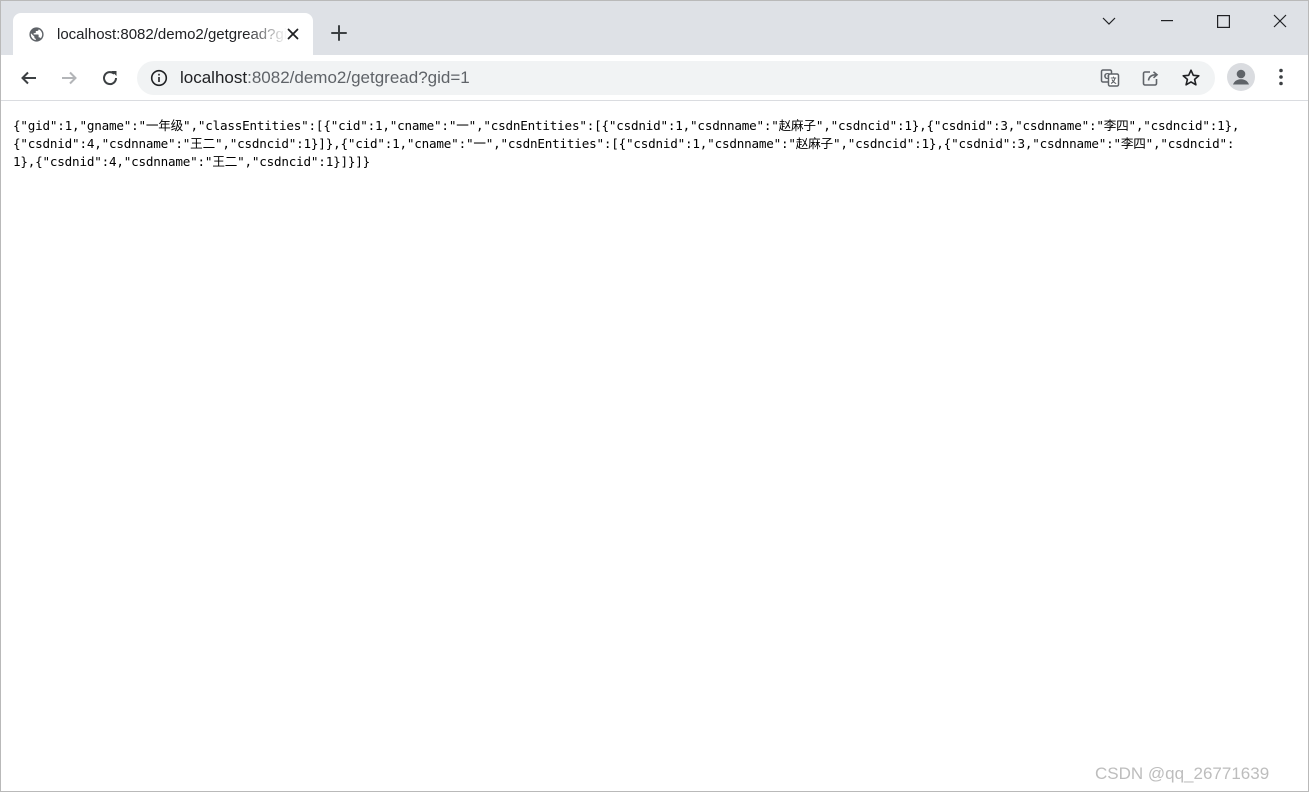 The image size is (1309, 792). I want to click on active-tab: localhost:8082/demo2/getgread?gid=1, so click(163, 34).